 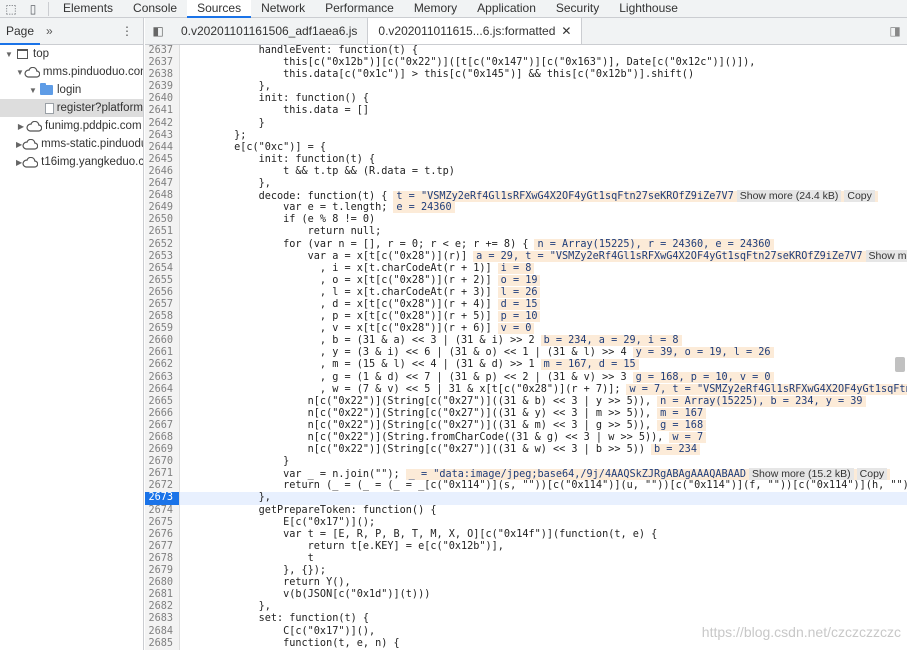 What do you see at coordinates (162, 474) in the screenshot?
I see `line-number: 2671` at bounding box center [162, 474].